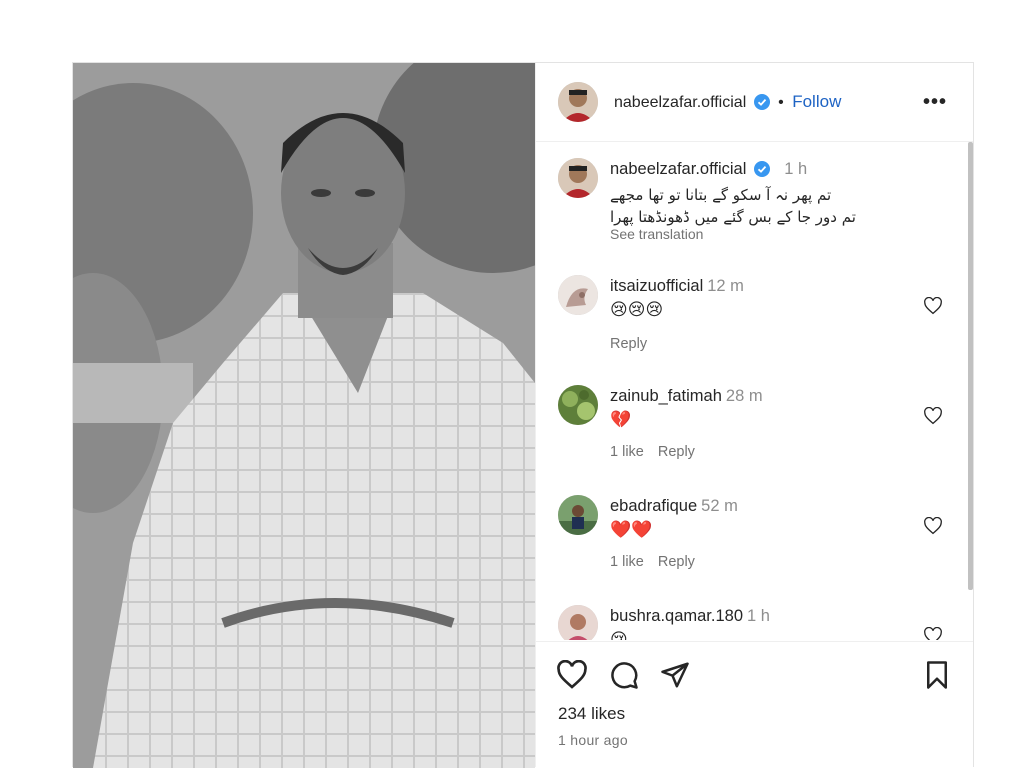  I want to click on caption-line-1: تم پھر نہ آ سکو گے بتانا تو تھا مجھے, so click(721, 195).